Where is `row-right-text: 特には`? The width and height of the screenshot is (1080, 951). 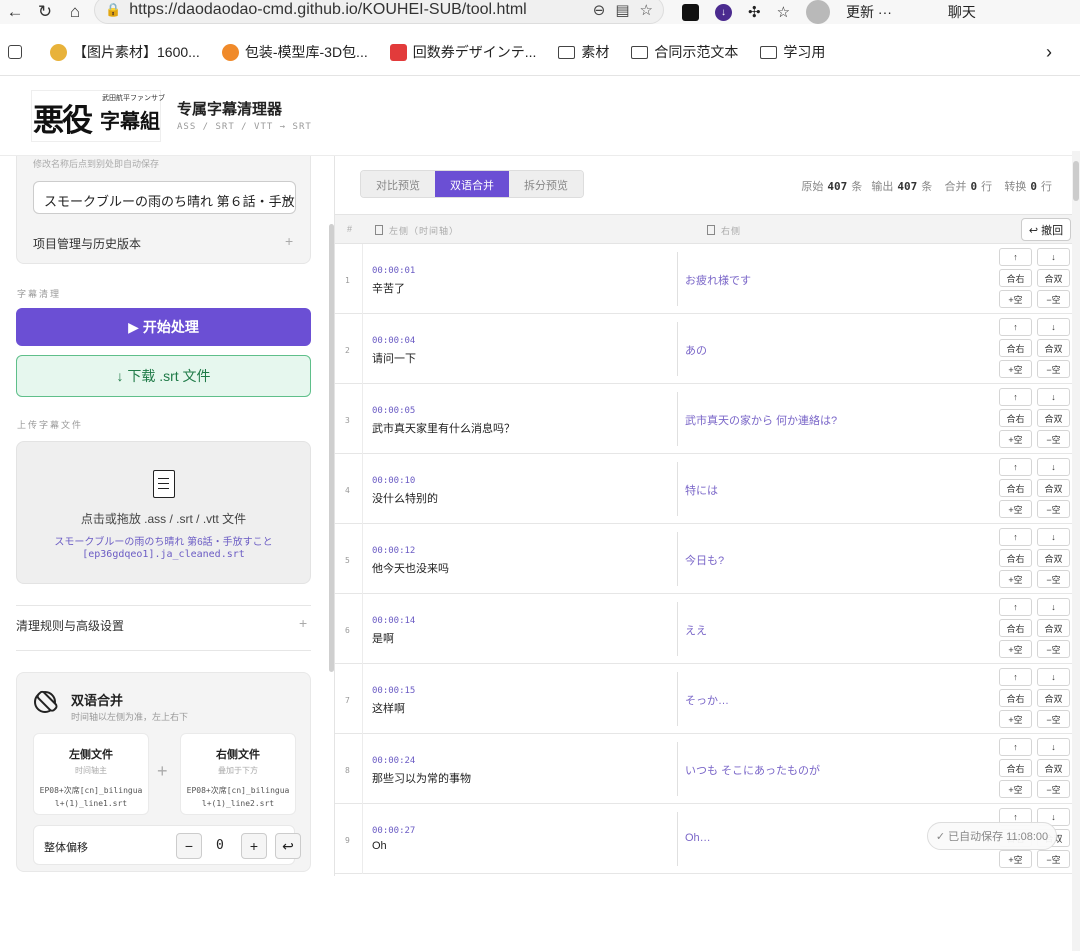
row-right-text: 特には is located at coordinates (701, 490).